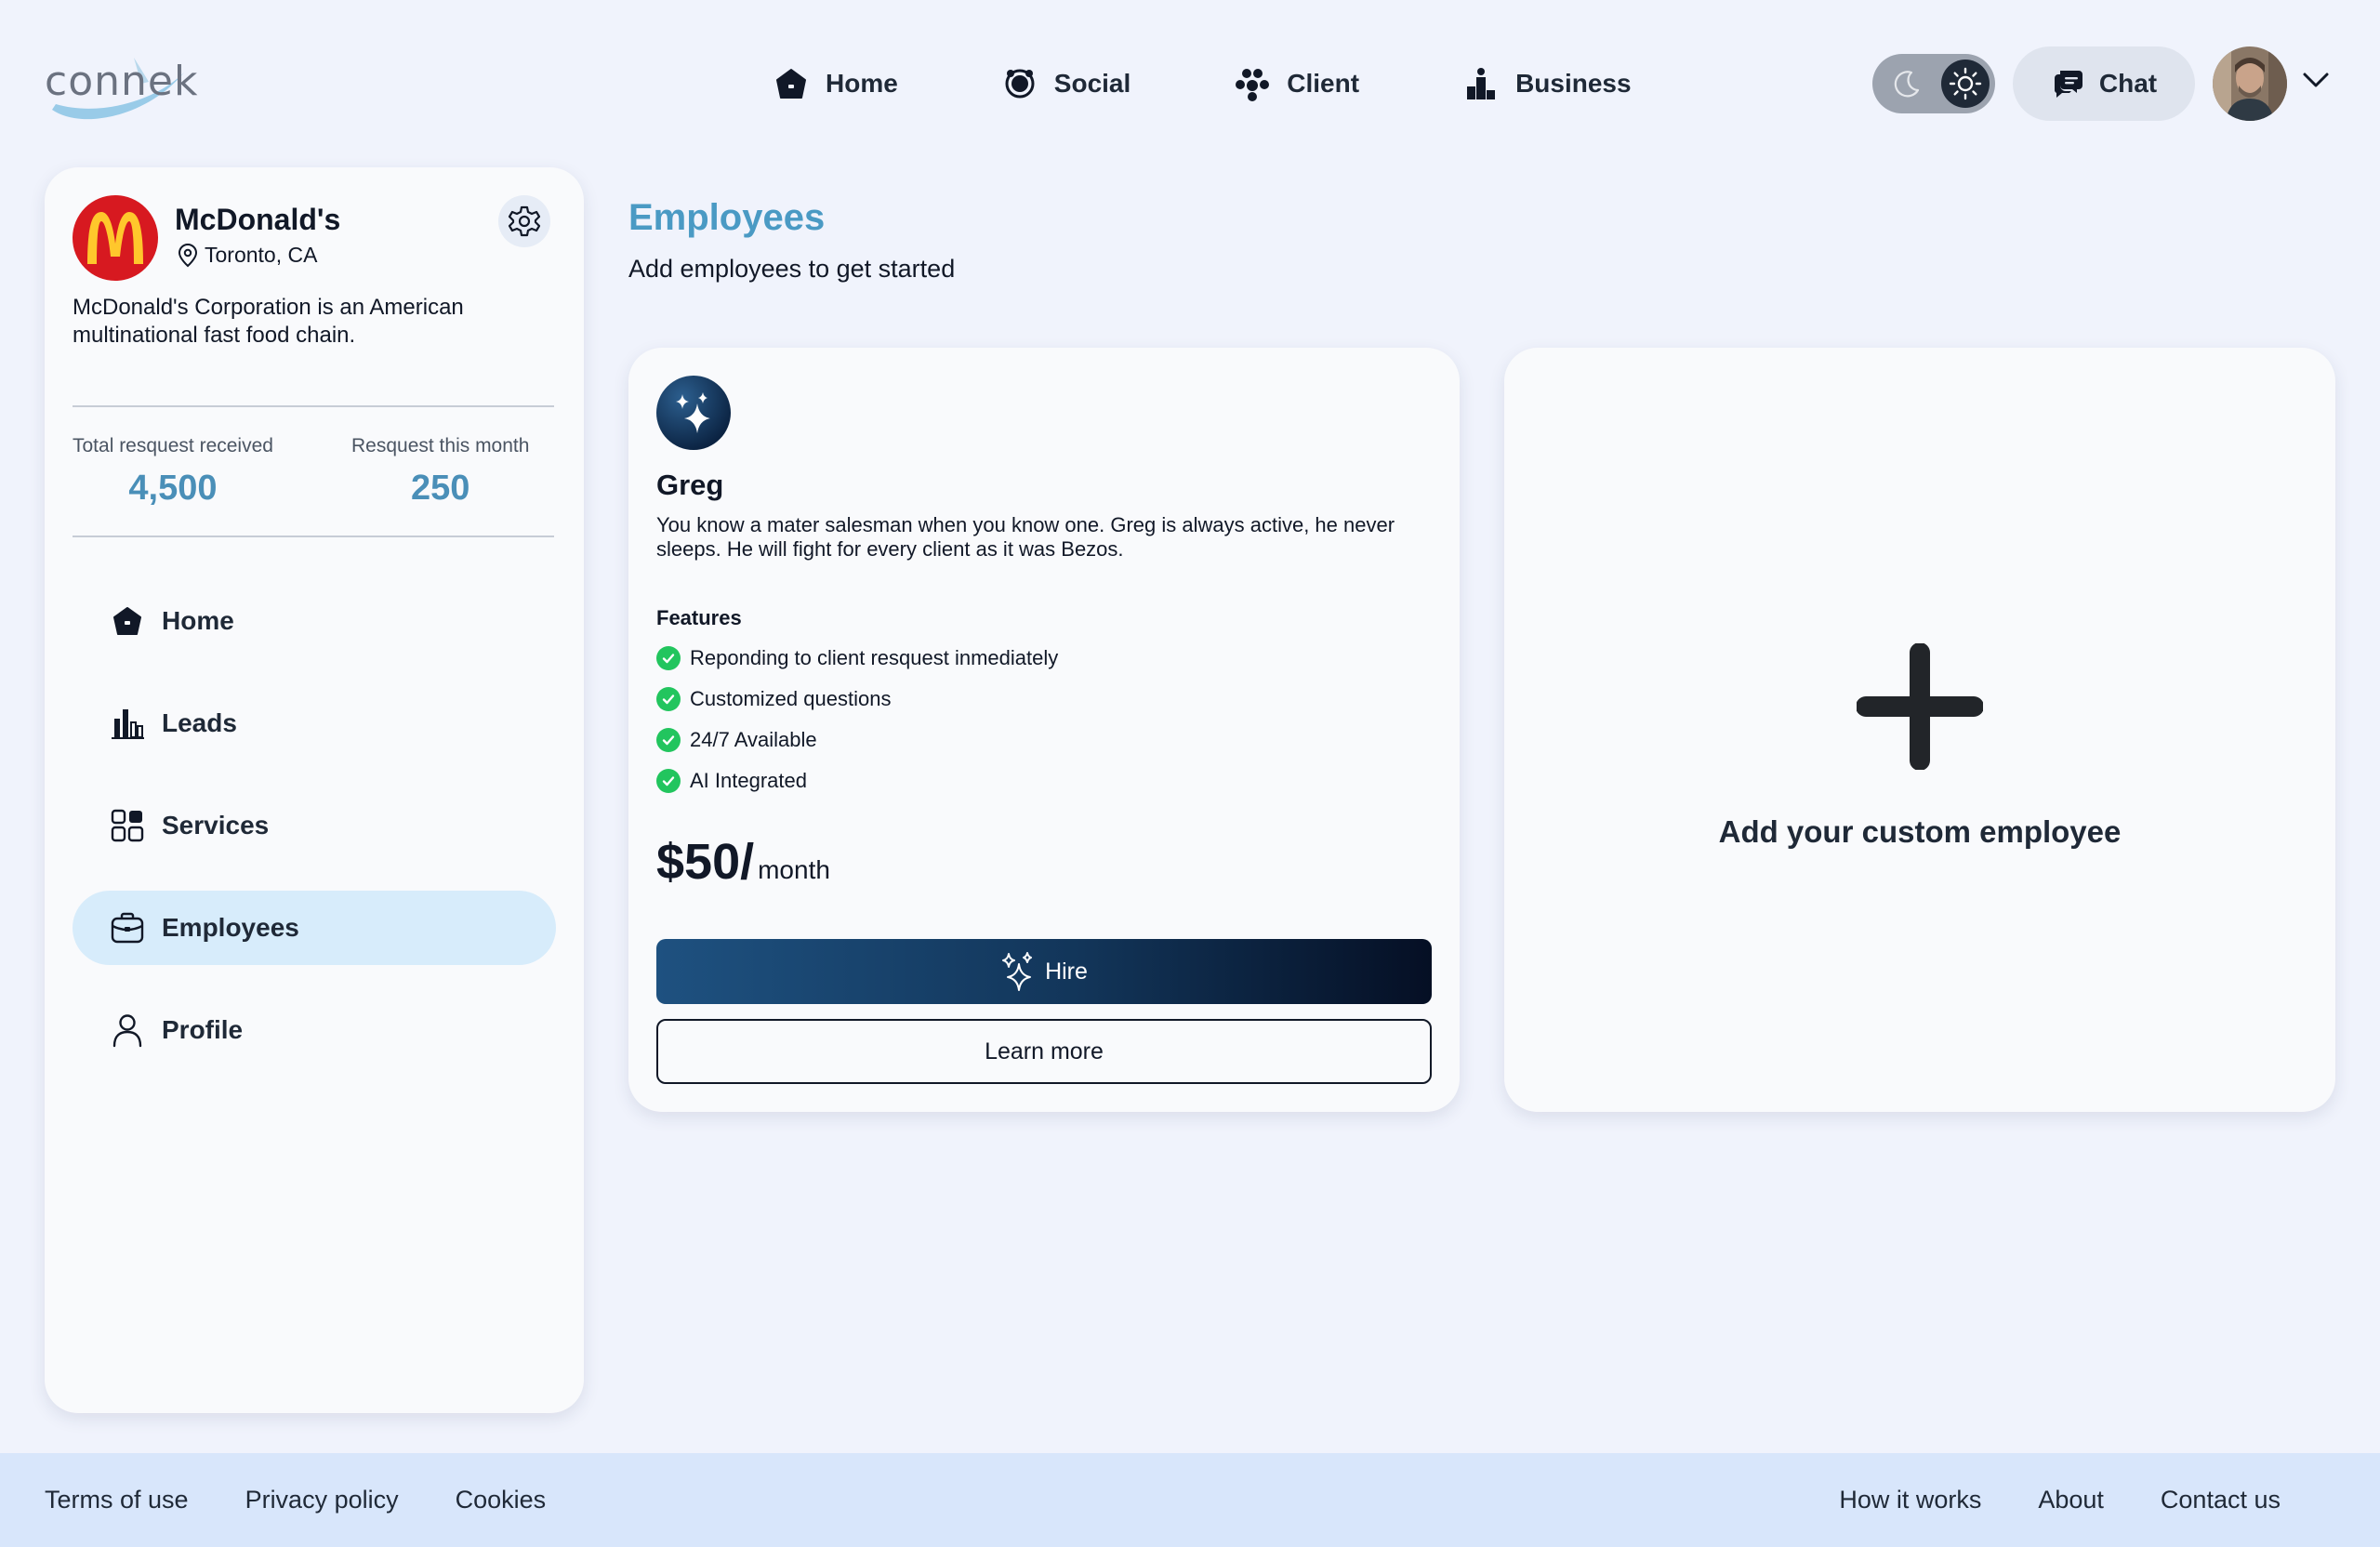 This screenshot has width=2380, height=1547. I want to click on employee-price: $50/ month, so click(743, 862).